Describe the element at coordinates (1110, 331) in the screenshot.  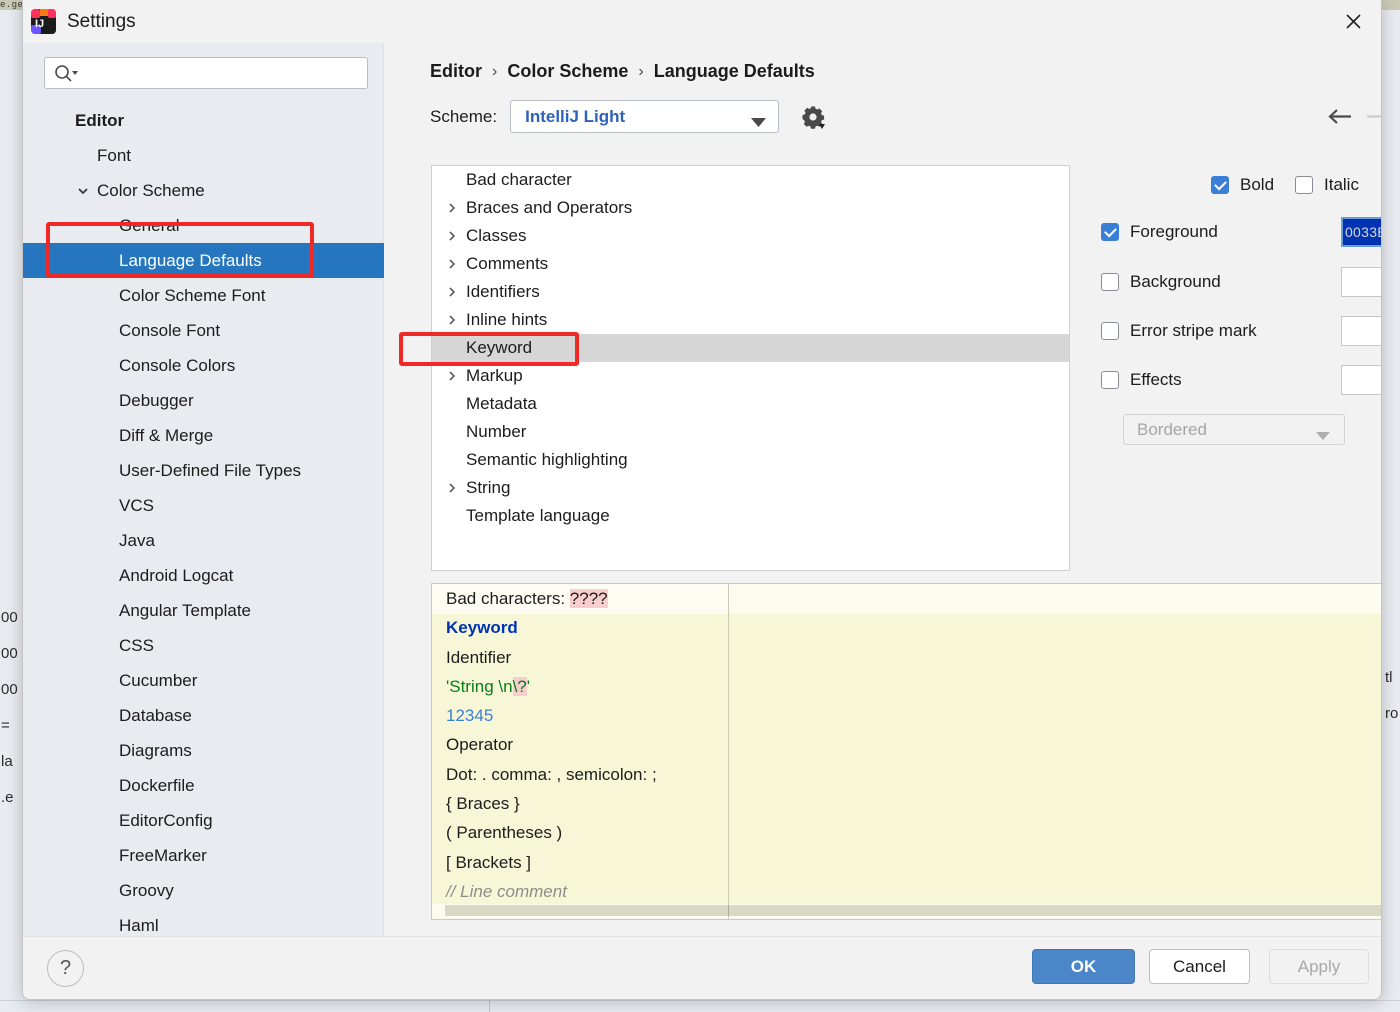
I see `error-stripe-checkbox` at that location.